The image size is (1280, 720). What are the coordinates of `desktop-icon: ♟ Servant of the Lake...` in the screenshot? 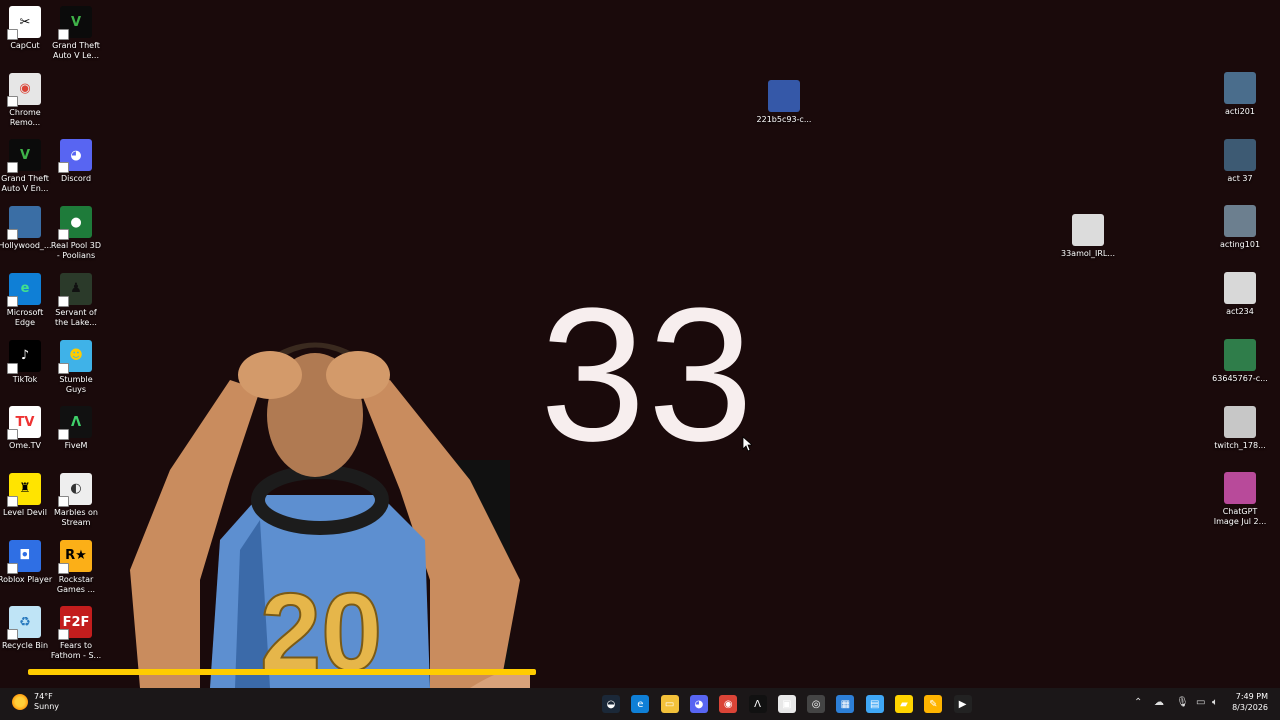 It's located at (76, 300).